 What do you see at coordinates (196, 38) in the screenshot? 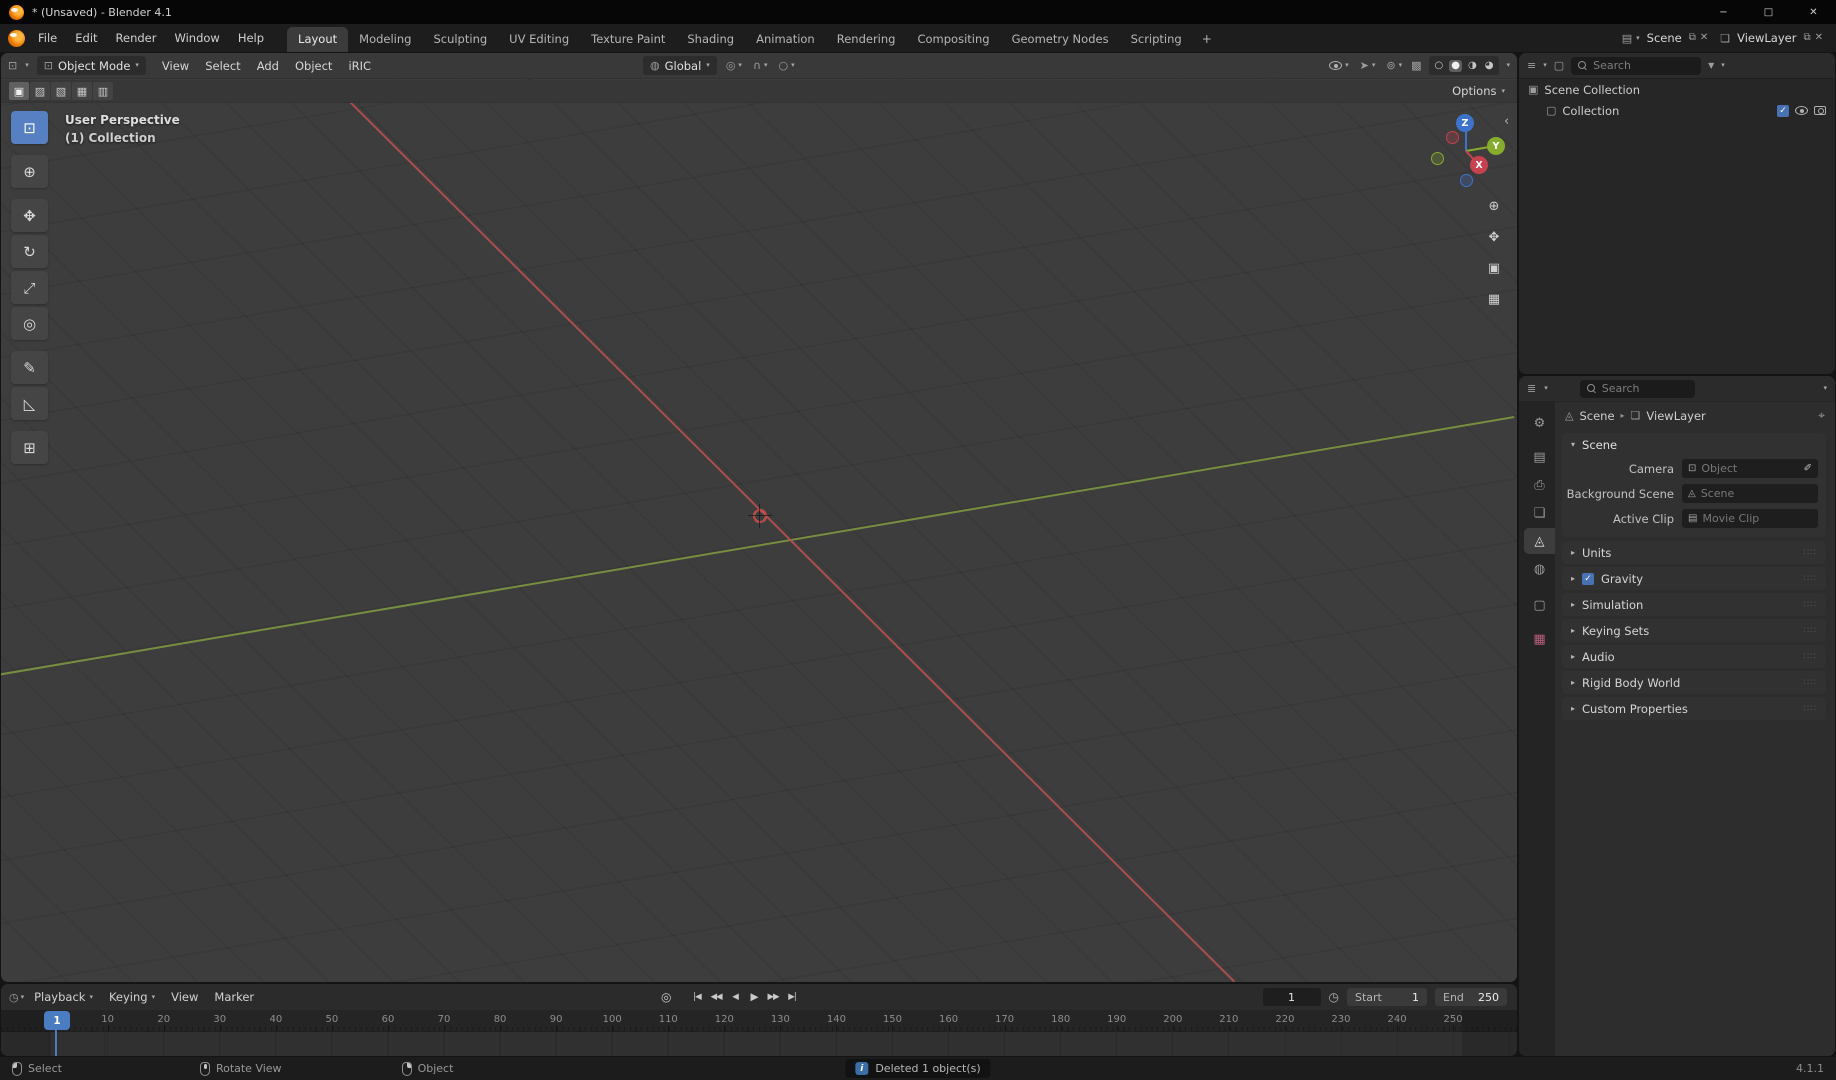
I see `menu-window: Window` at bounding box center [196, 38].